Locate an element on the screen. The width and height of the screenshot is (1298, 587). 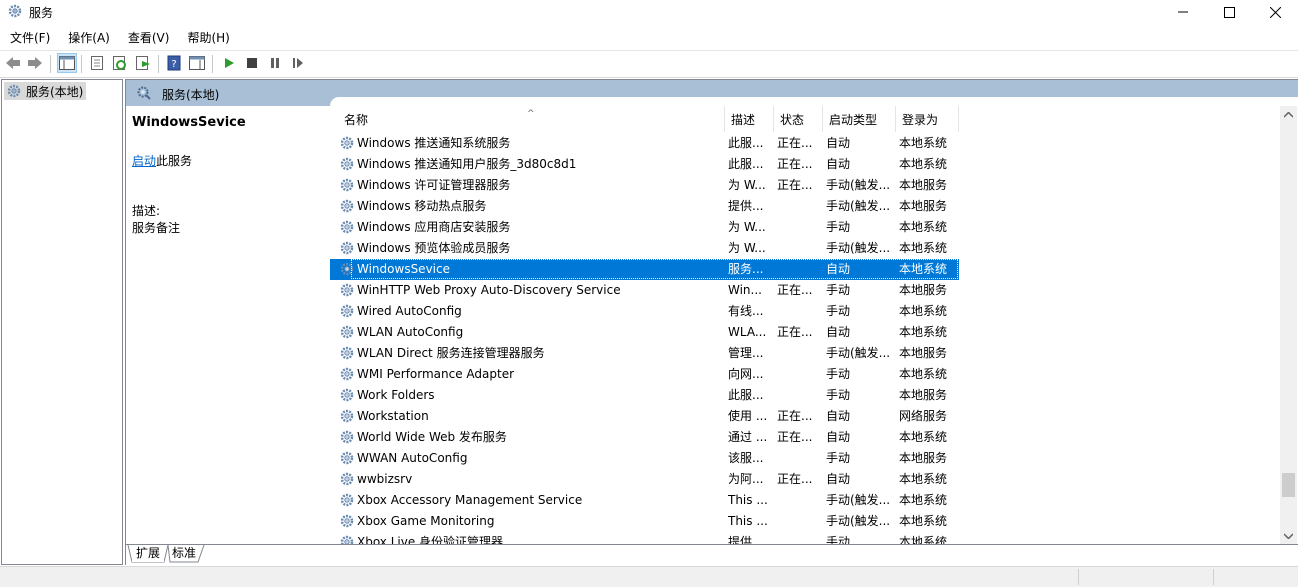
export-list-button is located at coordinates (143, 63).